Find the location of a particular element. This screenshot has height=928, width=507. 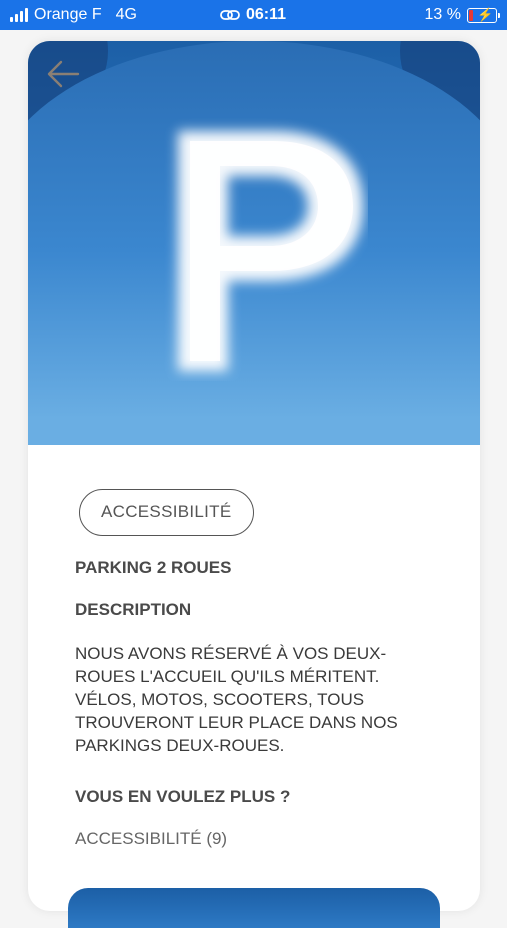

signal-icon is located at coordinates (19, 15).